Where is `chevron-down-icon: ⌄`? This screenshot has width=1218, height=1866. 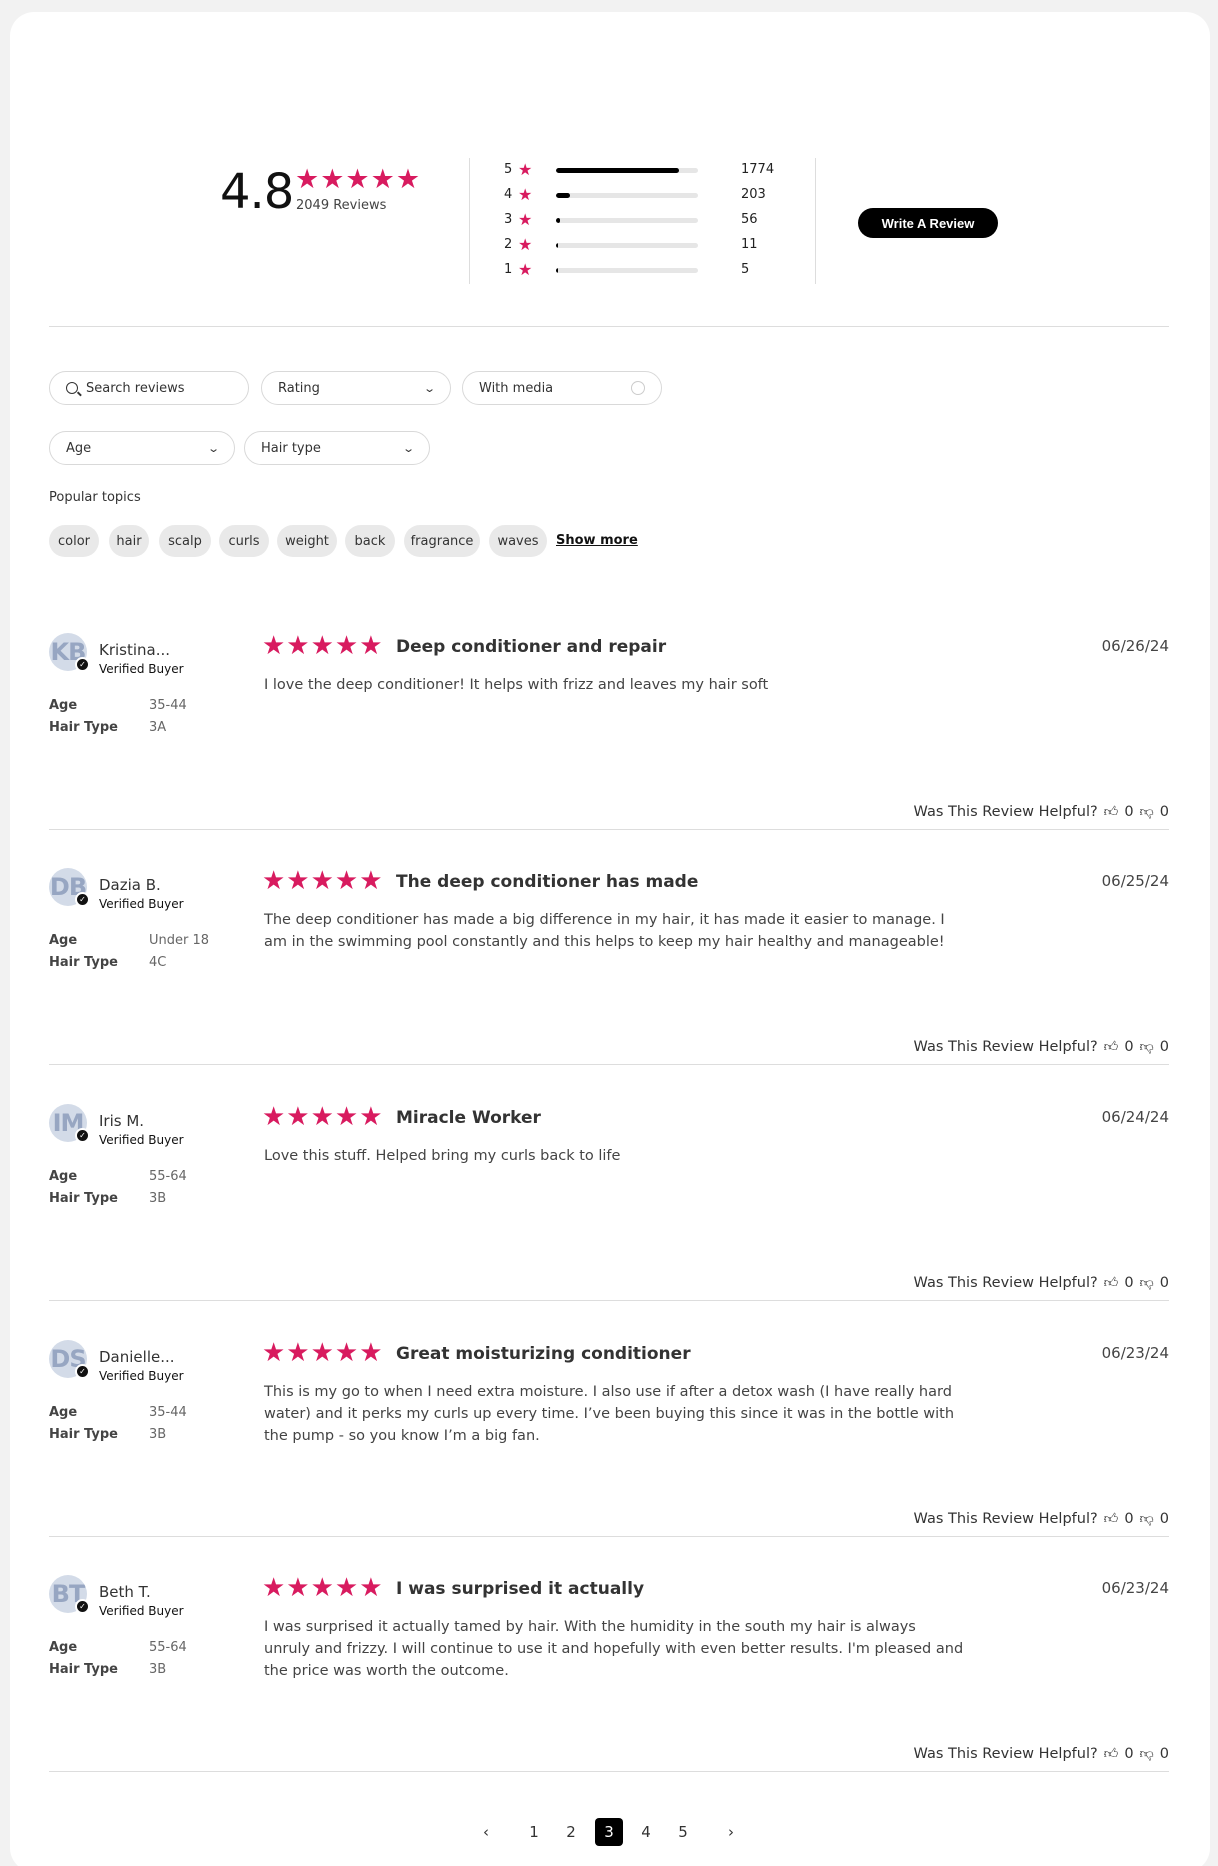 chevron-down-icon: ⌄ is located at coordinates (213, 448).